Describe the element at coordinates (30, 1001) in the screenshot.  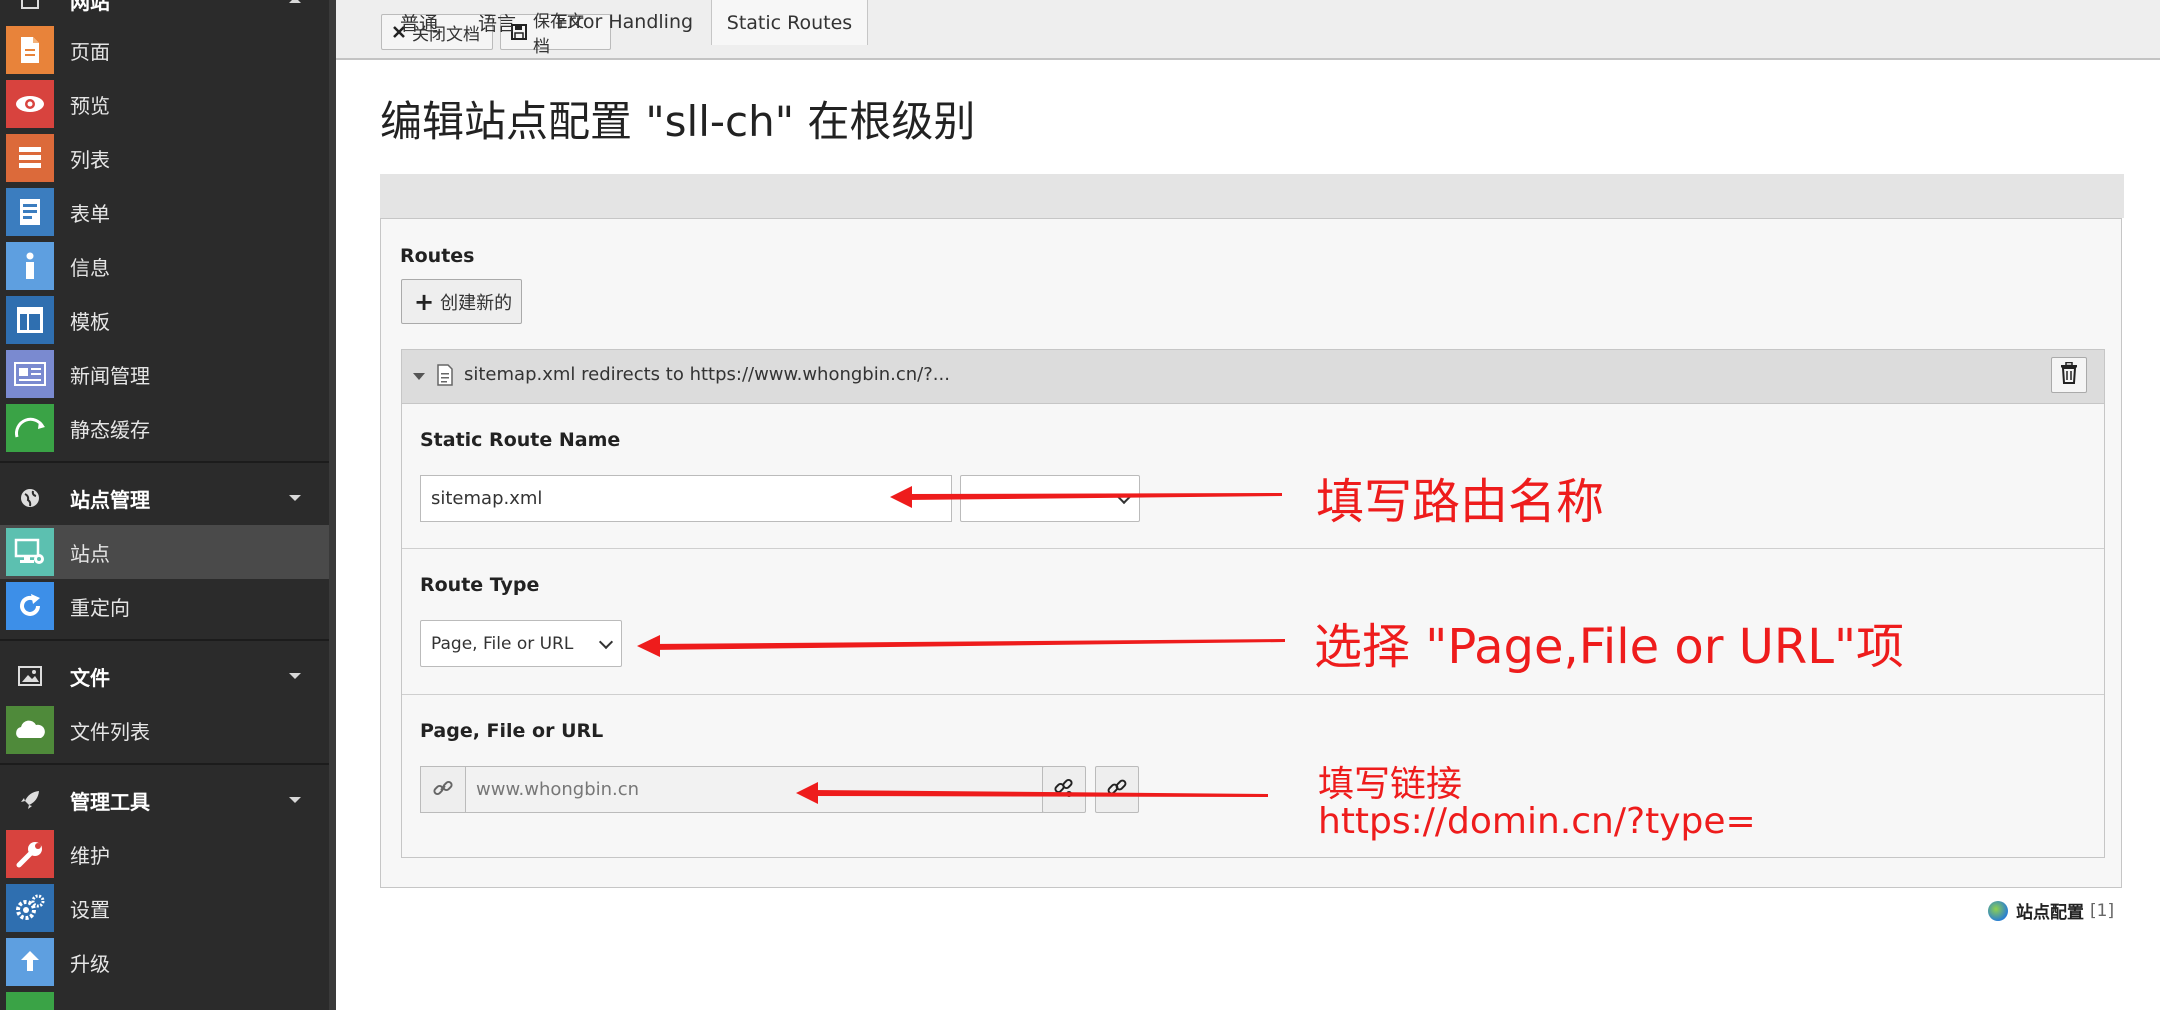
I see `partial-module-icon` at that location.